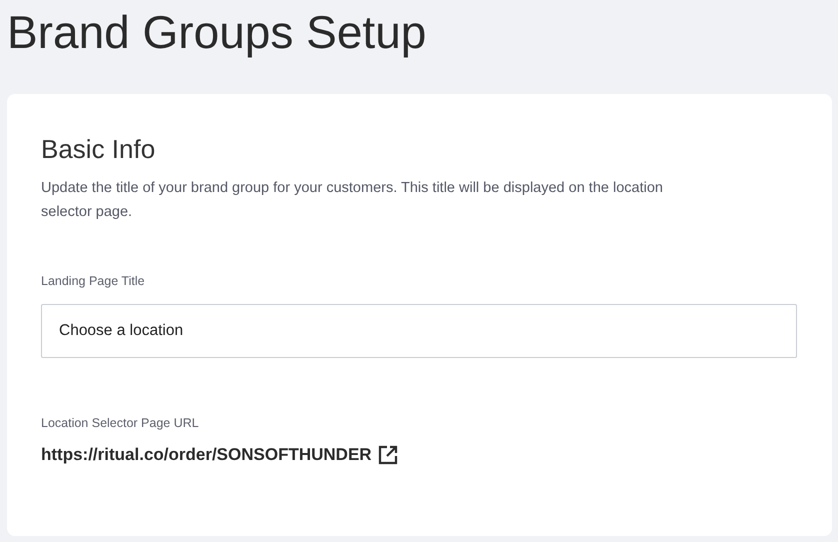  I want to click on page-url: https://ritual.co/order/SONSOFTHUNDER, so click(206, 455).